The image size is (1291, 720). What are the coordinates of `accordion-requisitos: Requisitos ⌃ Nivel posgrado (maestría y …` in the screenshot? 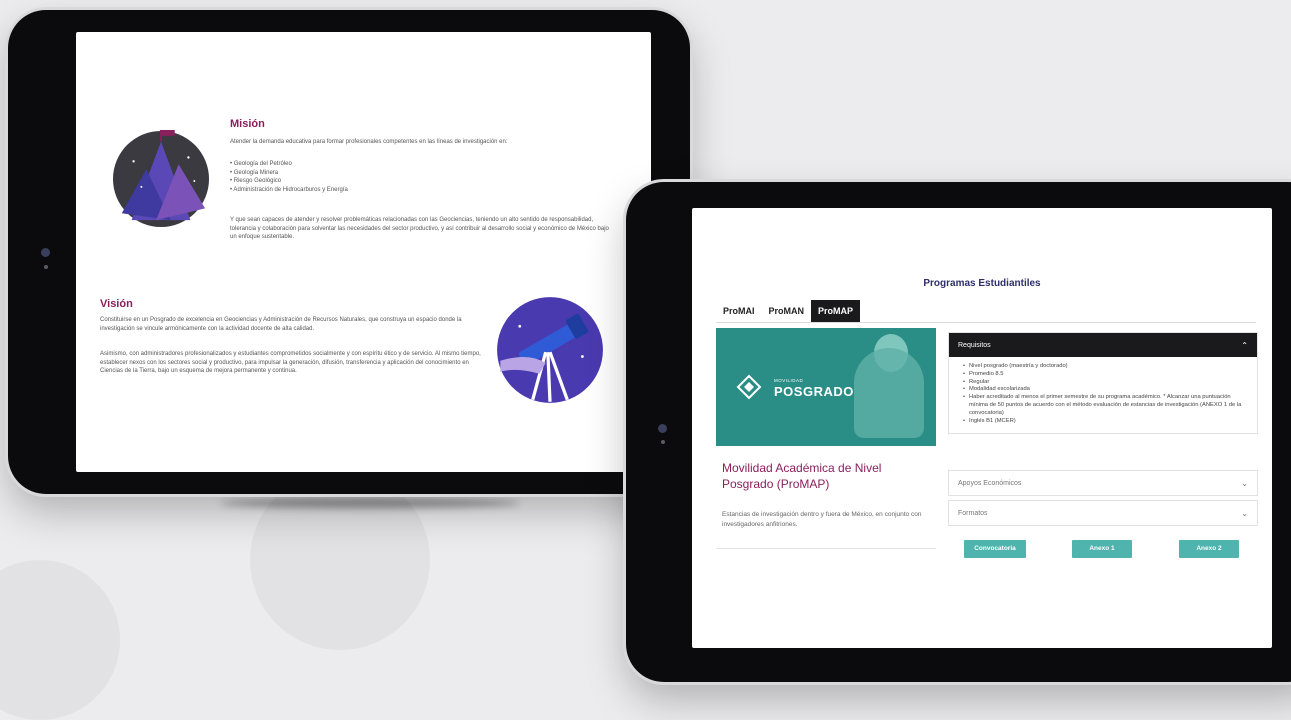 It's located at (1103, 383).